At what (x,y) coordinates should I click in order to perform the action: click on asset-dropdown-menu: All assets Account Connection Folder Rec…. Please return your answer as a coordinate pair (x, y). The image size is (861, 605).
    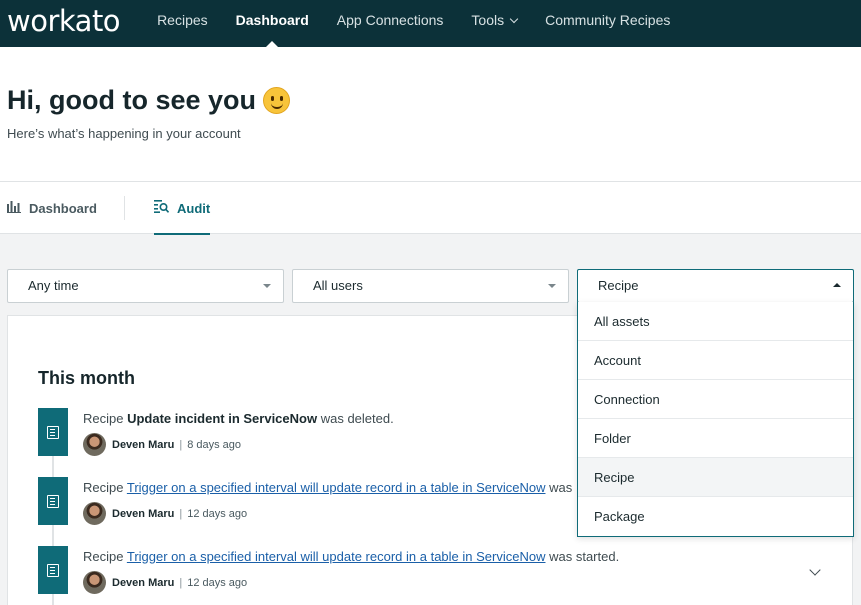
    Looking at the image, I should click on (715, 419).